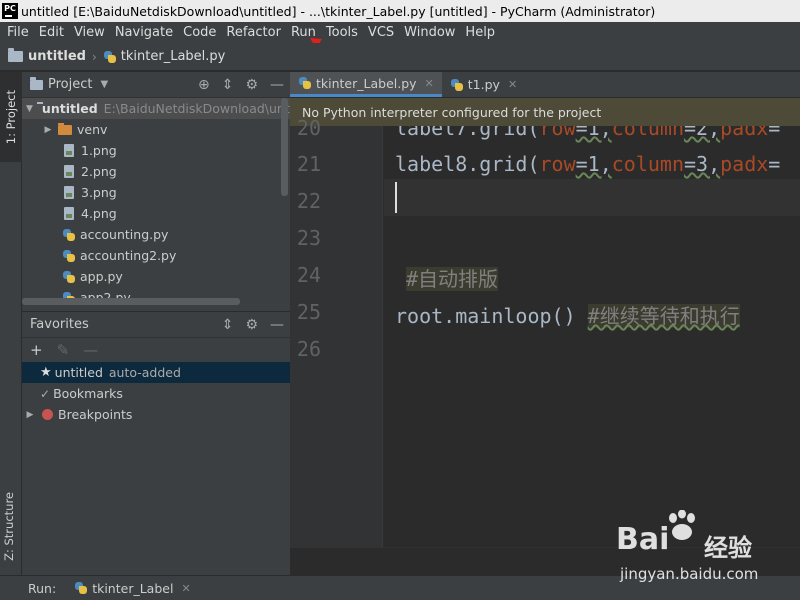 The width and height of the screenshot is (800, 600). I want to click on menu-view: View, so click(89, 32).